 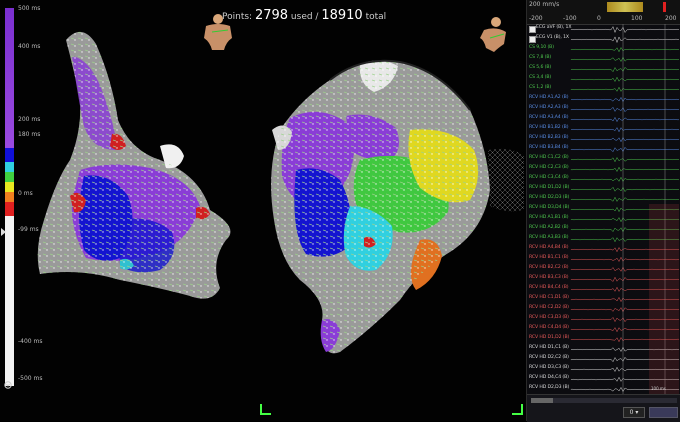 I want to click on ecg-channel-row: RCV HD A3,A4 (B), so click(x=603, y=119).